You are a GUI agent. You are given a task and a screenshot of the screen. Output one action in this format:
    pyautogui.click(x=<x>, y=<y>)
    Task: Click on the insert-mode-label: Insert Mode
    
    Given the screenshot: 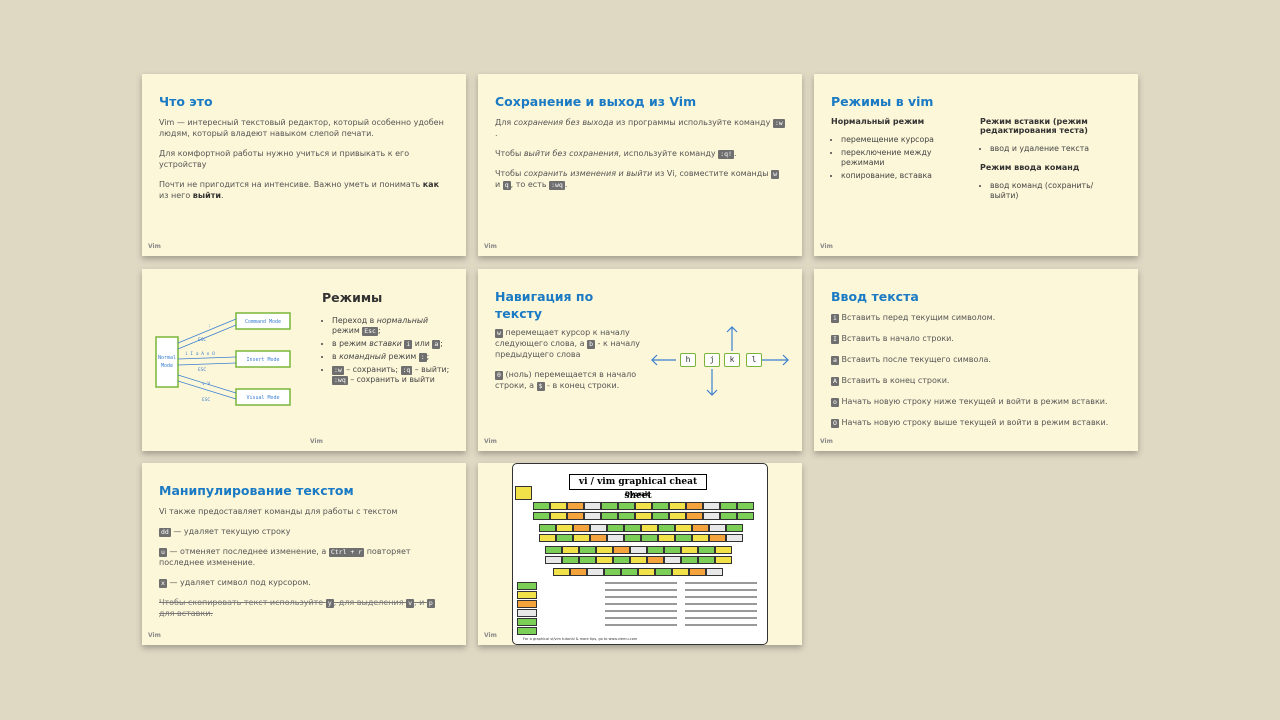 What is the action you would take?
    pyautogui.click(x=262, y=360)
    